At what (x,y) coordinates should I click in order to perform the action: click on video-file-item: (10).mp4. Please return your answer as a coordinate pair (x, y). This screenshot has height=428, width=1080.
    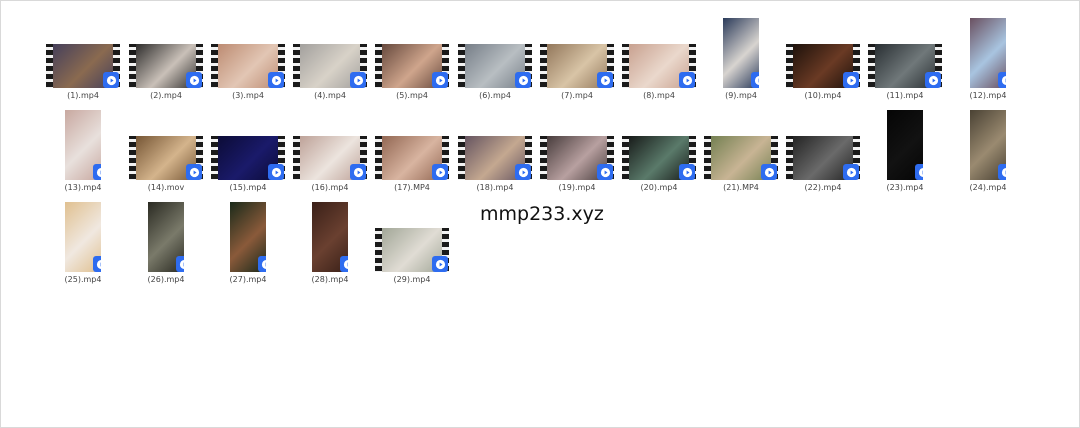
    Looking at the image, I should click on (823, 63).